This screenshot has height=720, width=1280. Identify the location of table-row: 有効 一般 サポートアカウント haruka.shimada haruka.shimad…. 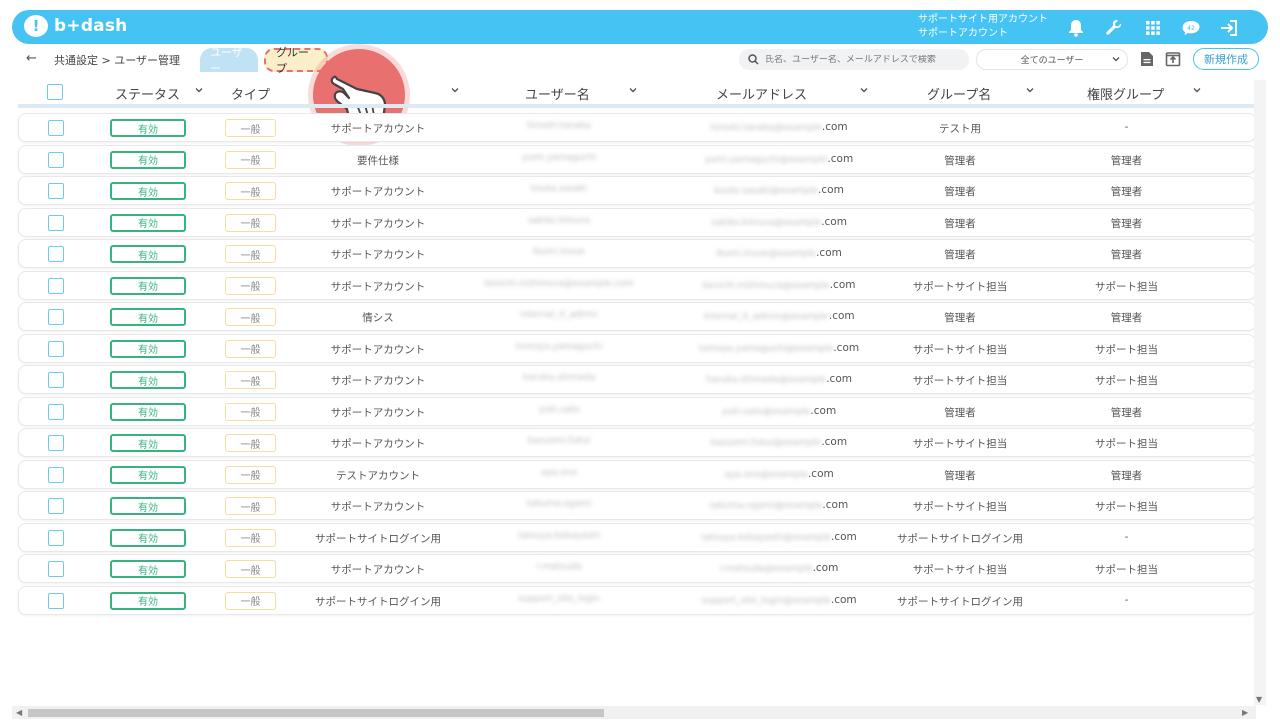
(637, 379).